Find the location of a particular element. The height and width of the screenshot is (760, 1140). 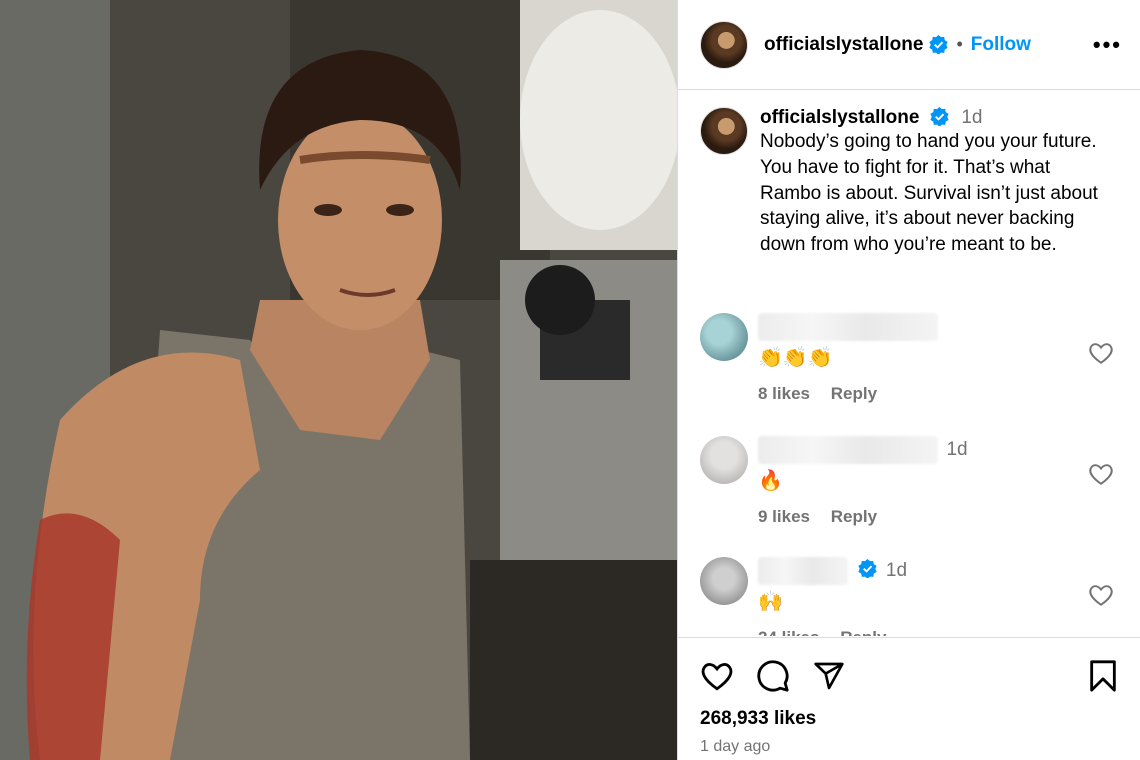

heart-icon is located at coordinates (717, 676).